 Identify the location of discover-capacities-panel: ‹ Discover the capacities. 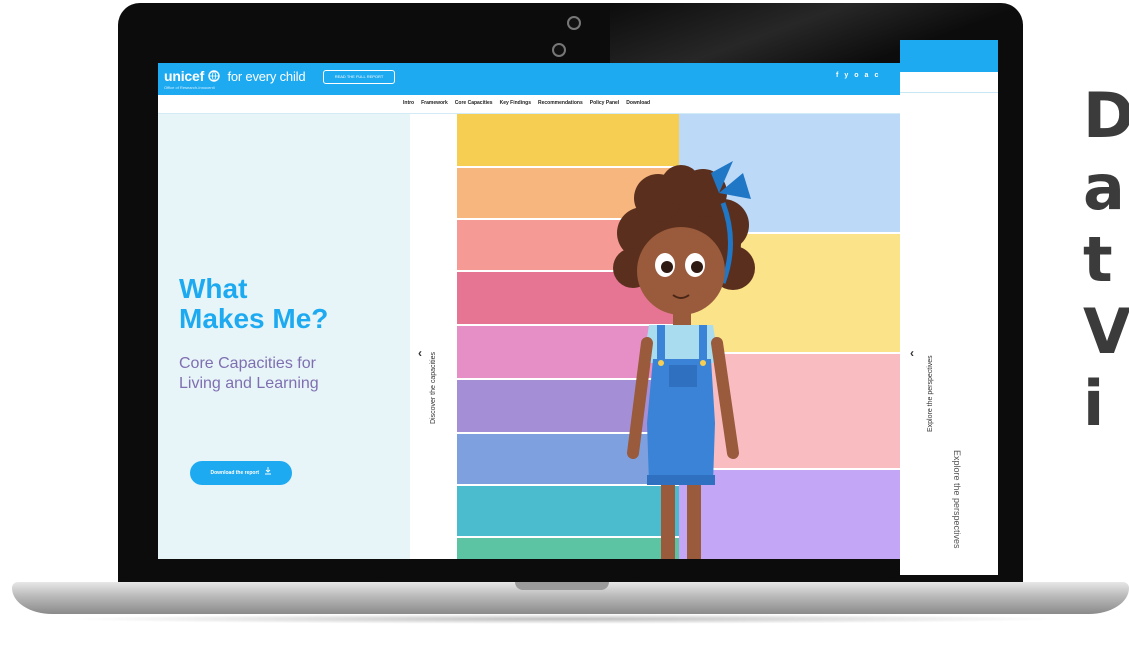
(433, 336).